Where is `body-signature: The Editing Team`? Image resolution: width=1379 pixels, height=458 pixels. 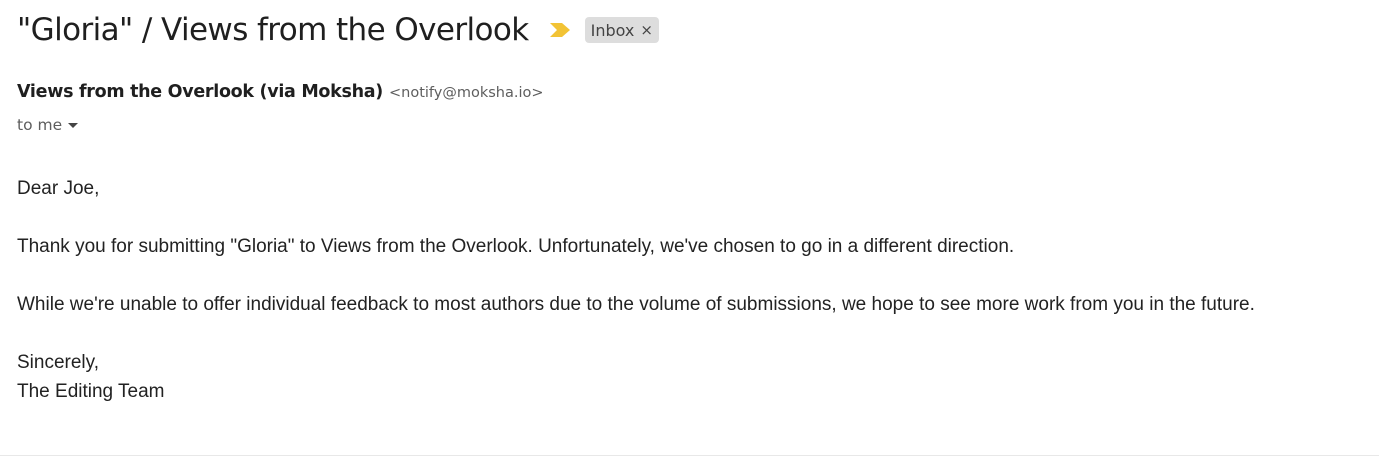 body-signature: The Editing Team is located at coordinates (91, 391).